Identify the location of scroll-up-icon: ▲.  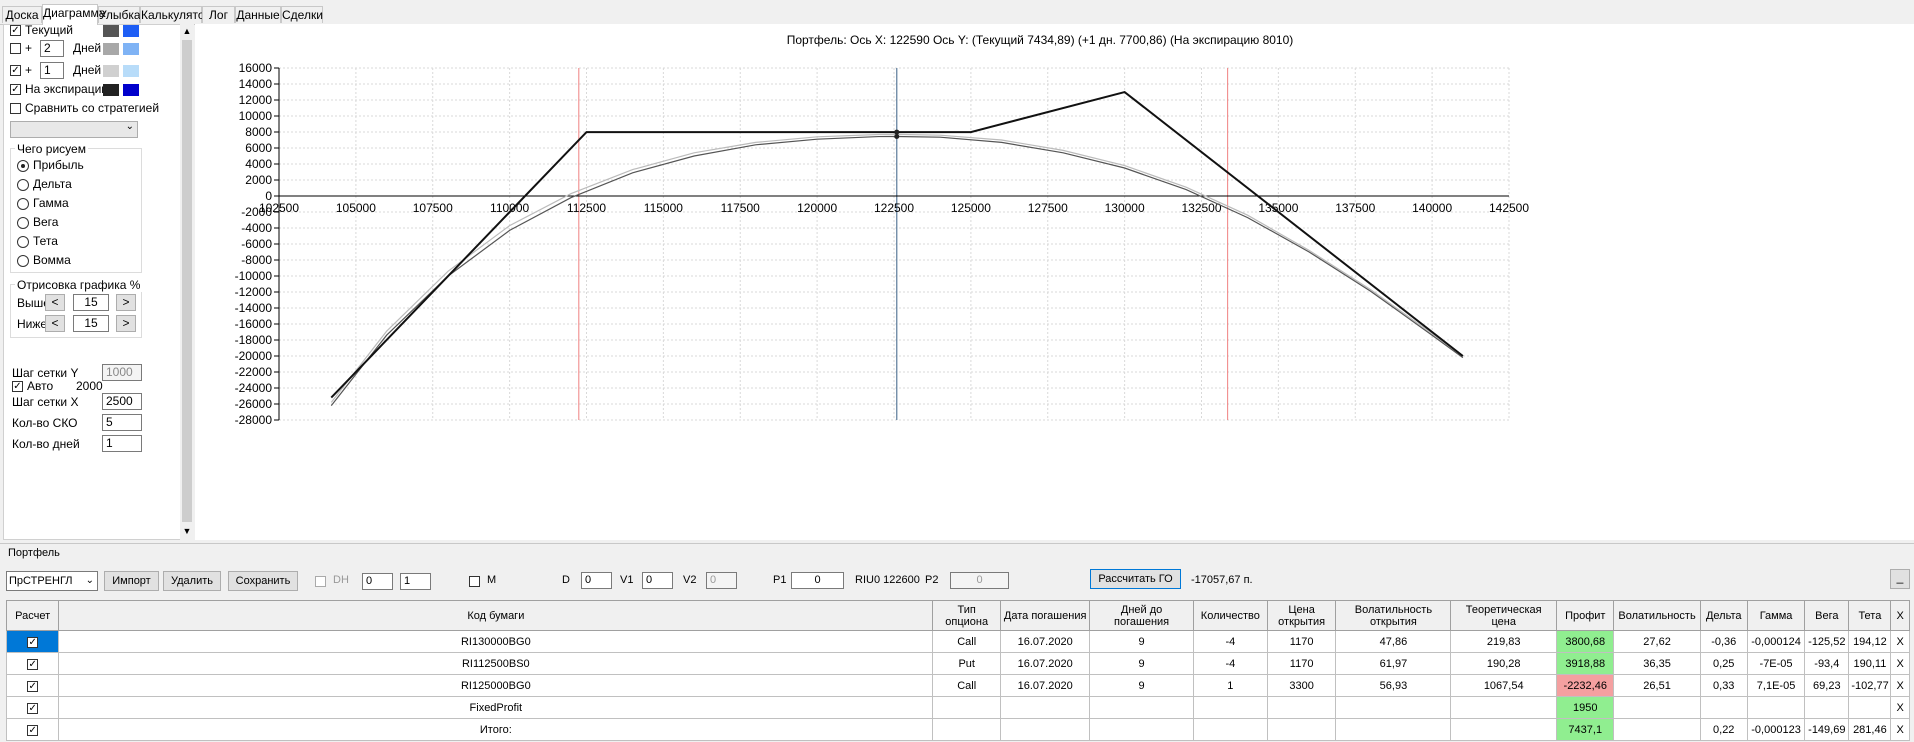
(187, 31).